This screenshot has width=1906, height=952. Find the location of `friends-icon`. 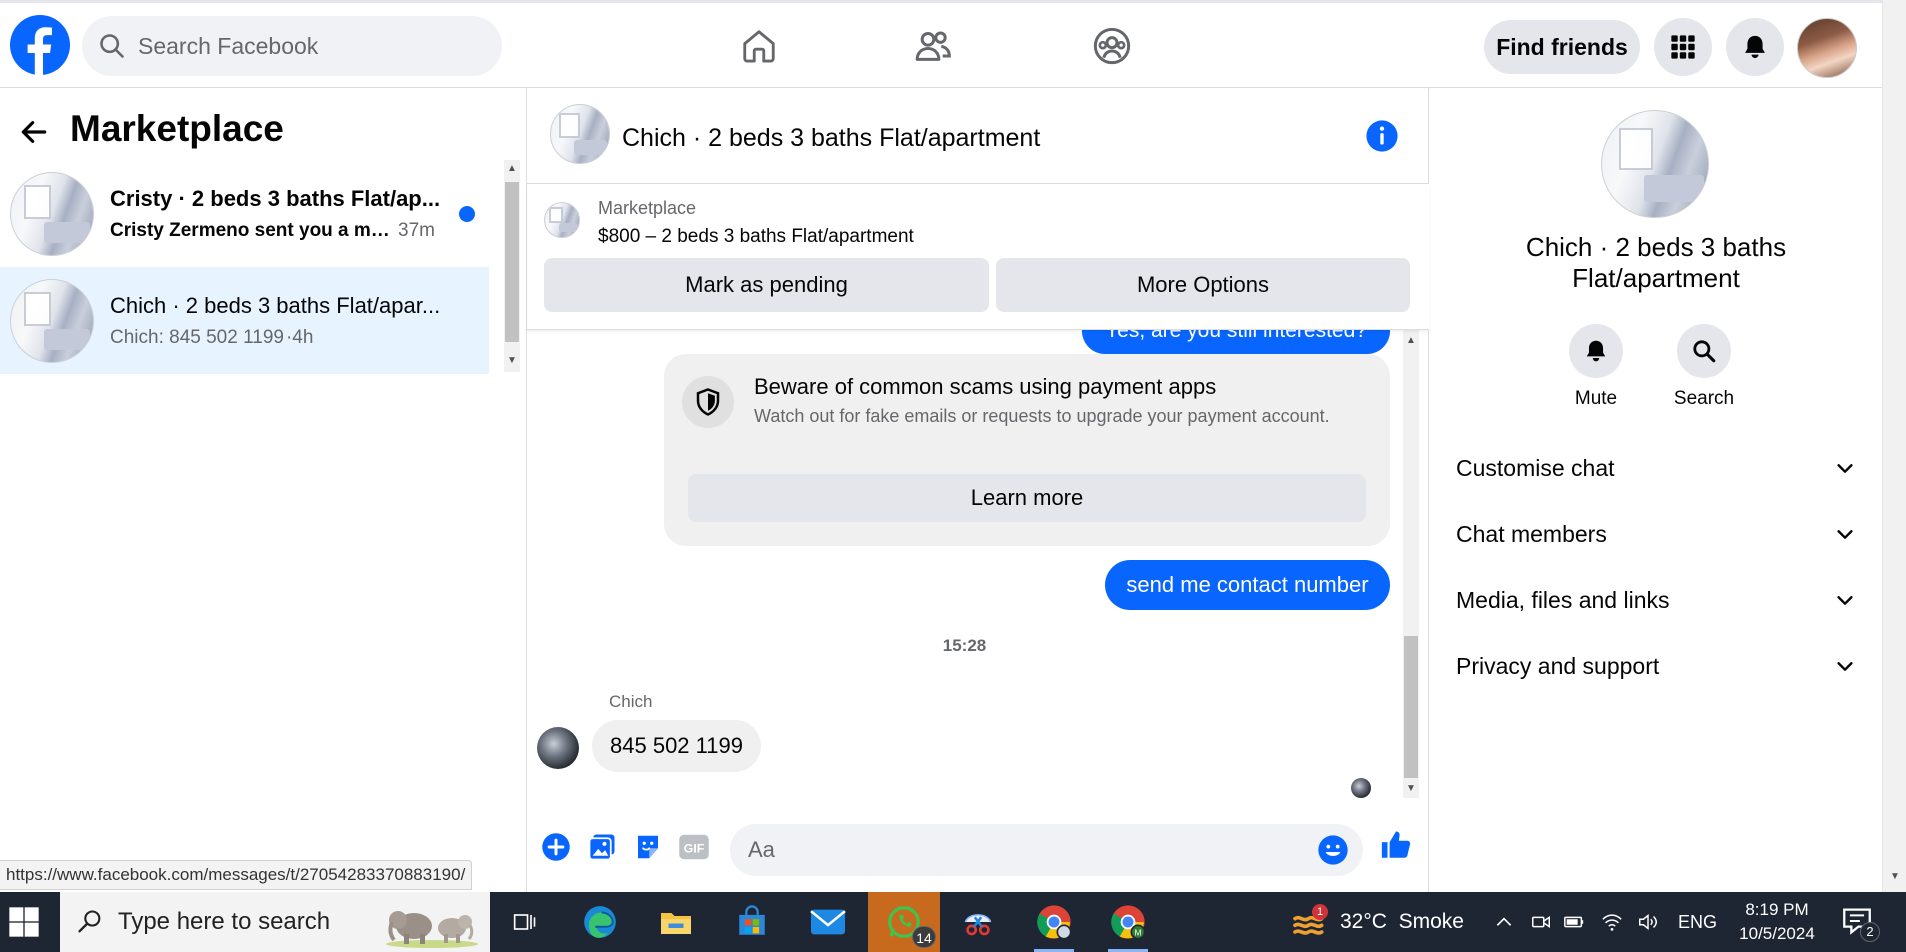

friends-icon is located at coordinates (933, 46).